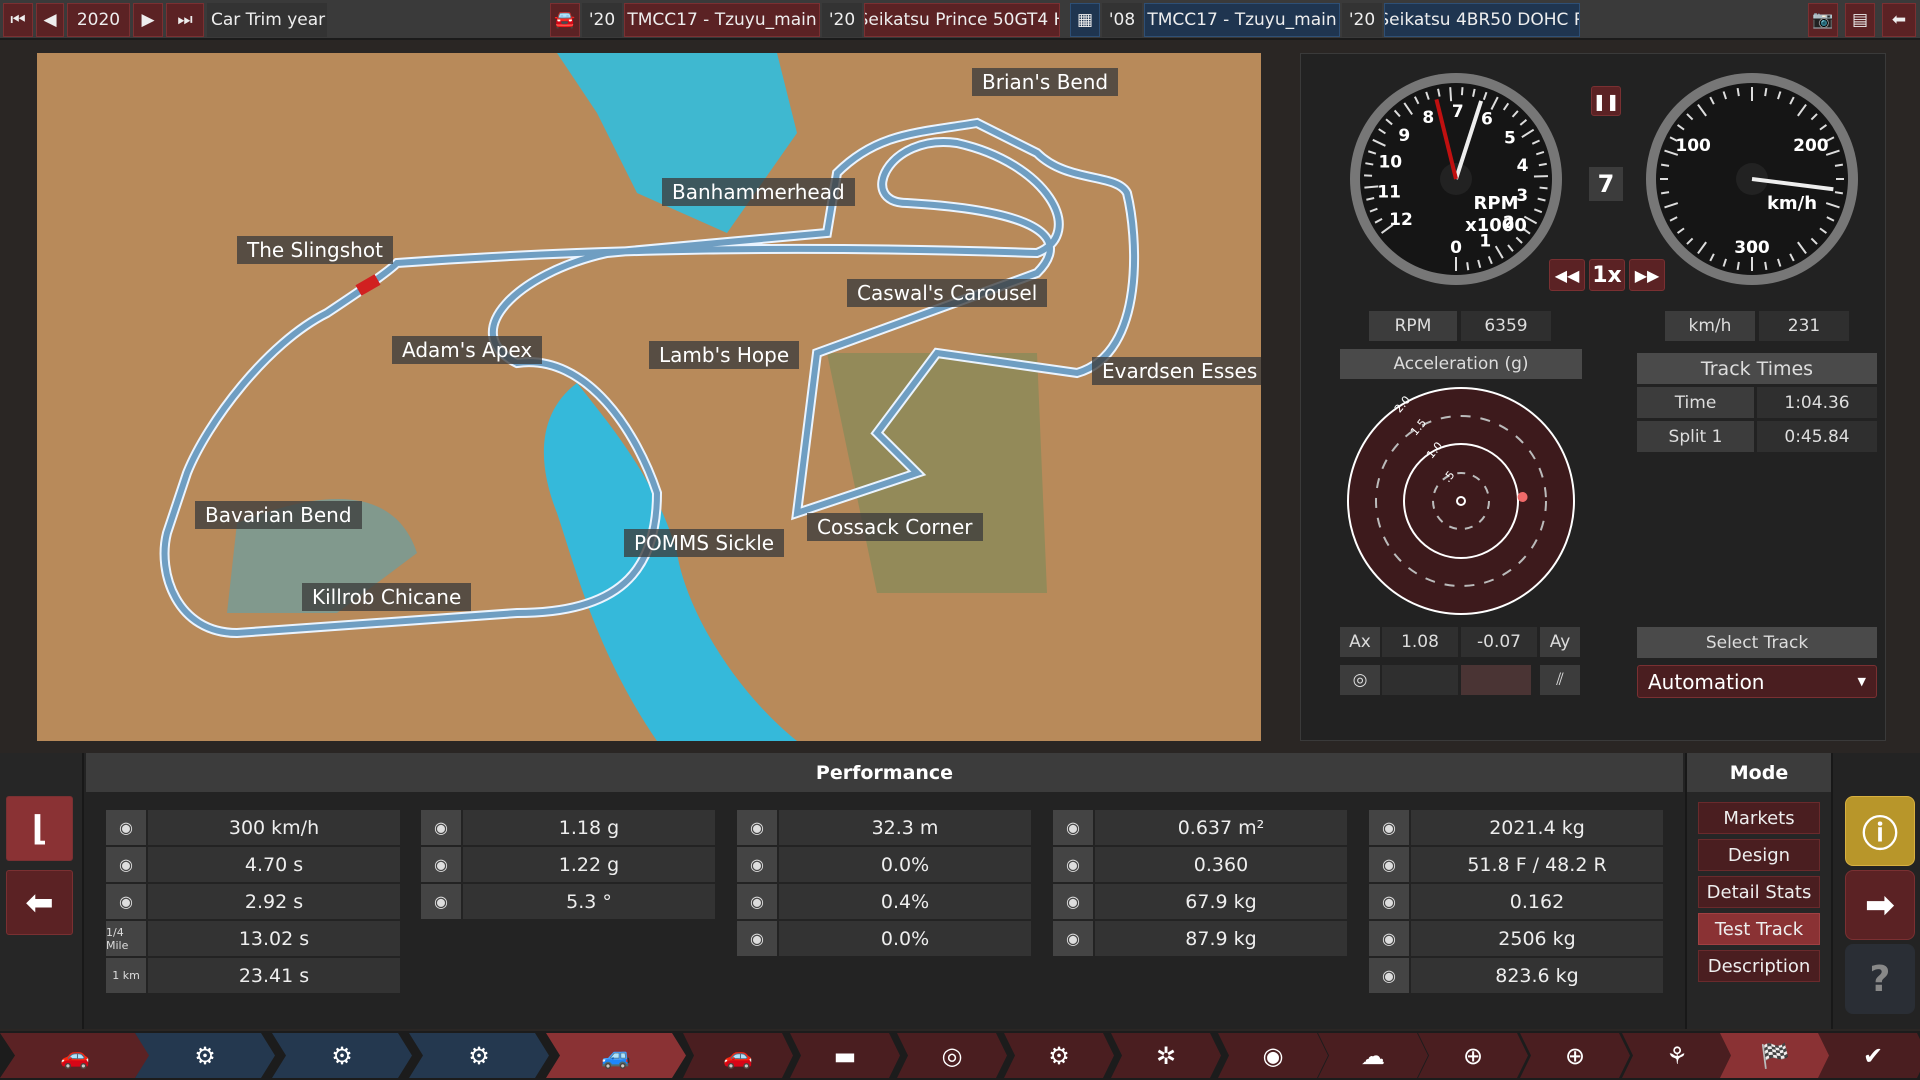  What do you see at coordinates (1817, 402) in the screenshot?
I see `time-value: 1:04.36` at bounding box center [1817, 402].